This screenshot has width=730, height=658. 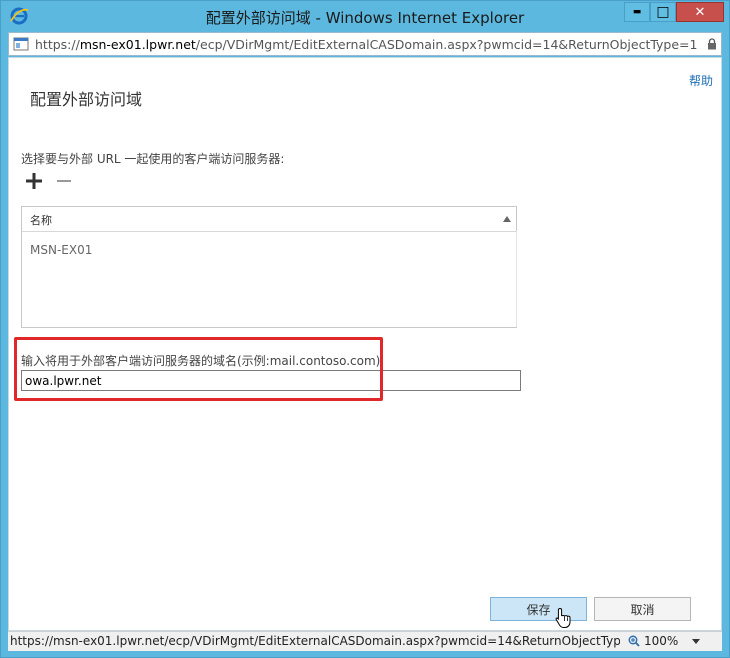 I want to click on maximize-icon: □, so click(x=663, y=12).